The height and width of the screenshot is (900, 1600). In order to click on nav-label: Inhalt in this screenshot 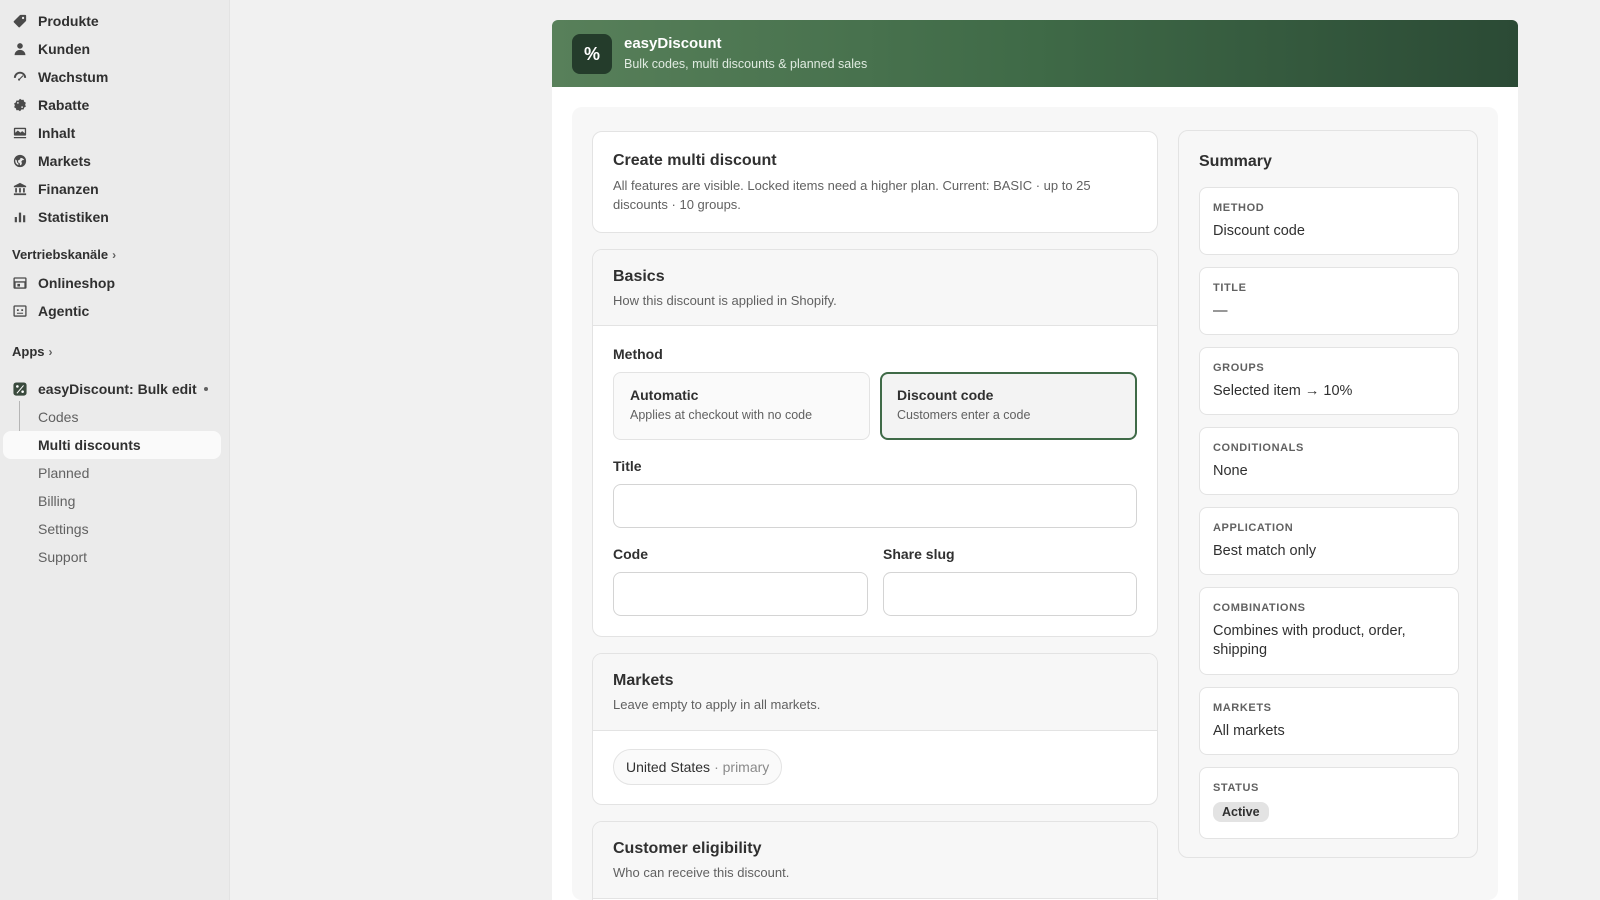, I will do `click(57, 133)`.